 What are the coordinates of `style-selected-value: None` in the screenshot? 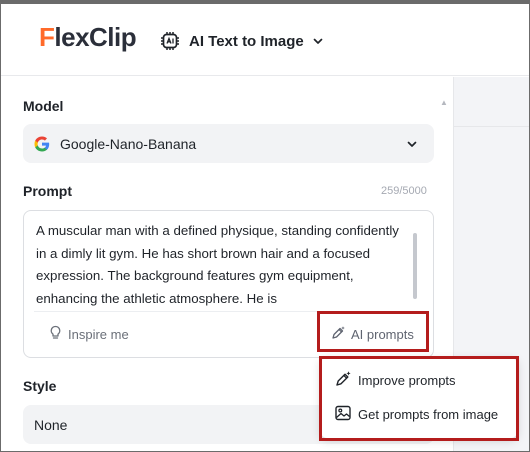 It's located at (51, 424).